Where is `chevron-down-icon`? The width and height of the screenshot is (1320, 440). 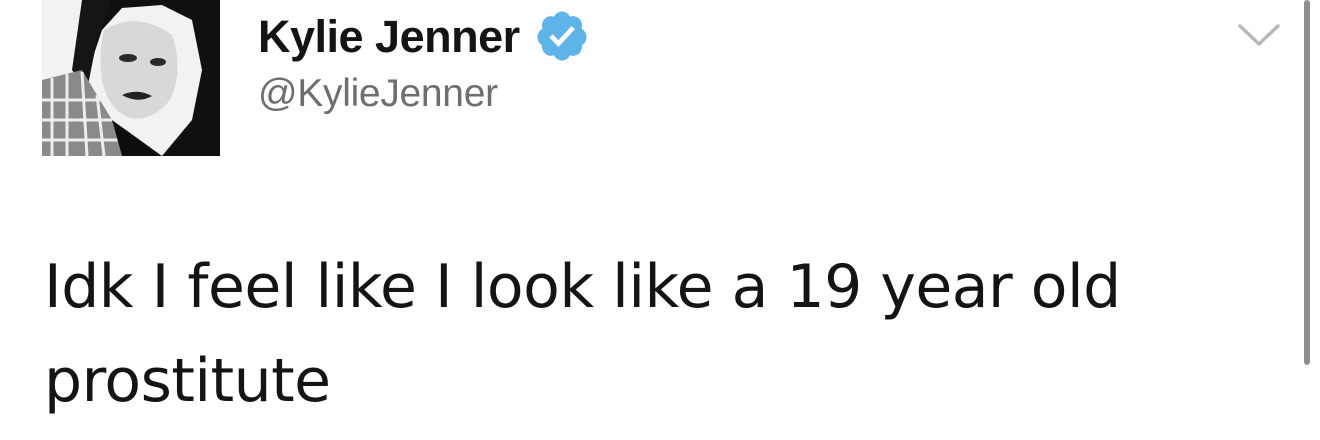
chevron-down-icon is located at coordinates (1259, 35).